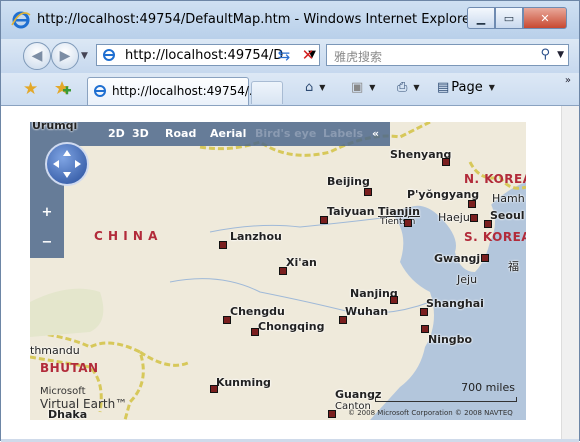 This screenshot has height=442, width=580. I want to click on page-icon, so click(109, 55).